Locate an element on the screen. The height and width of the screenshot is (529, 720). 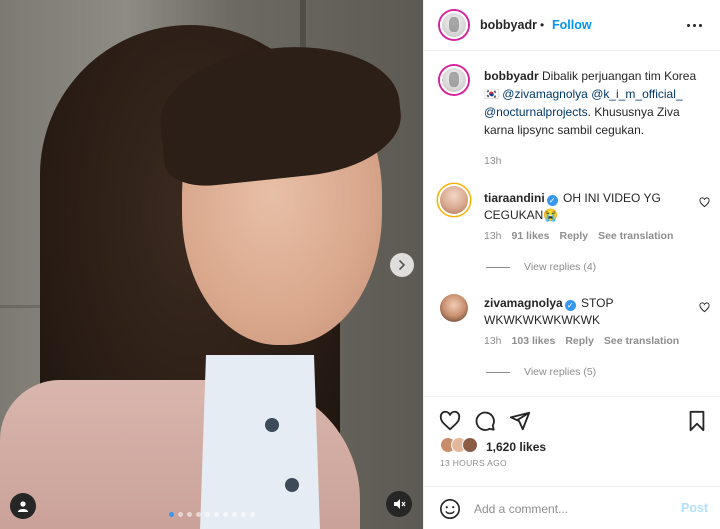
comment-body: zivamagnolya ✓ STOP WKWKWKWKWKWK is located at coordinates (589, 312).